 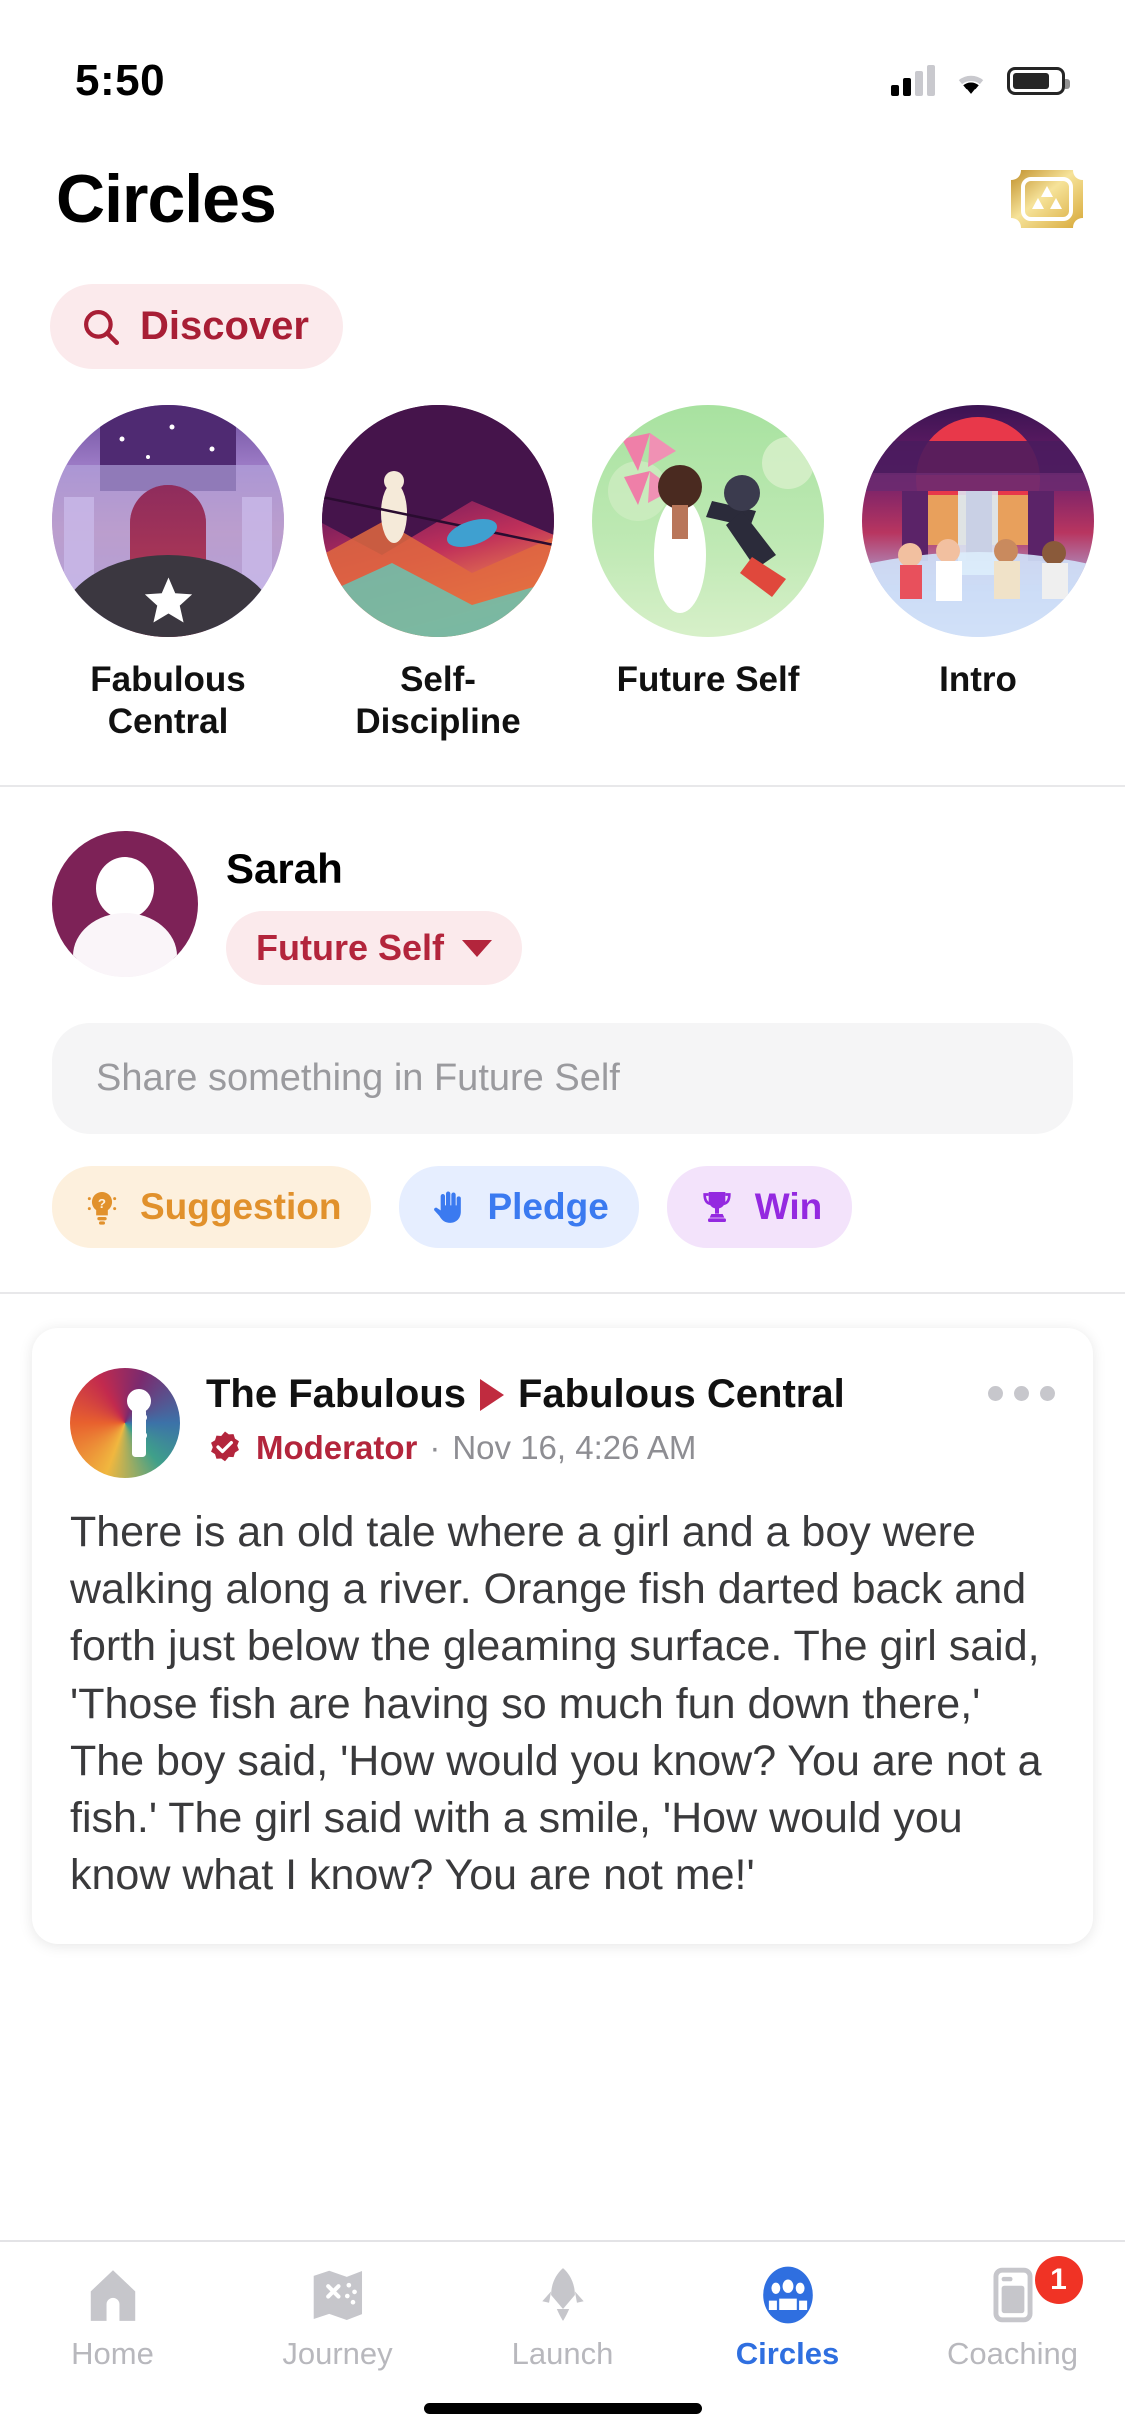 I want to click on tab-label: Journey, so click(x=337, y=2353).